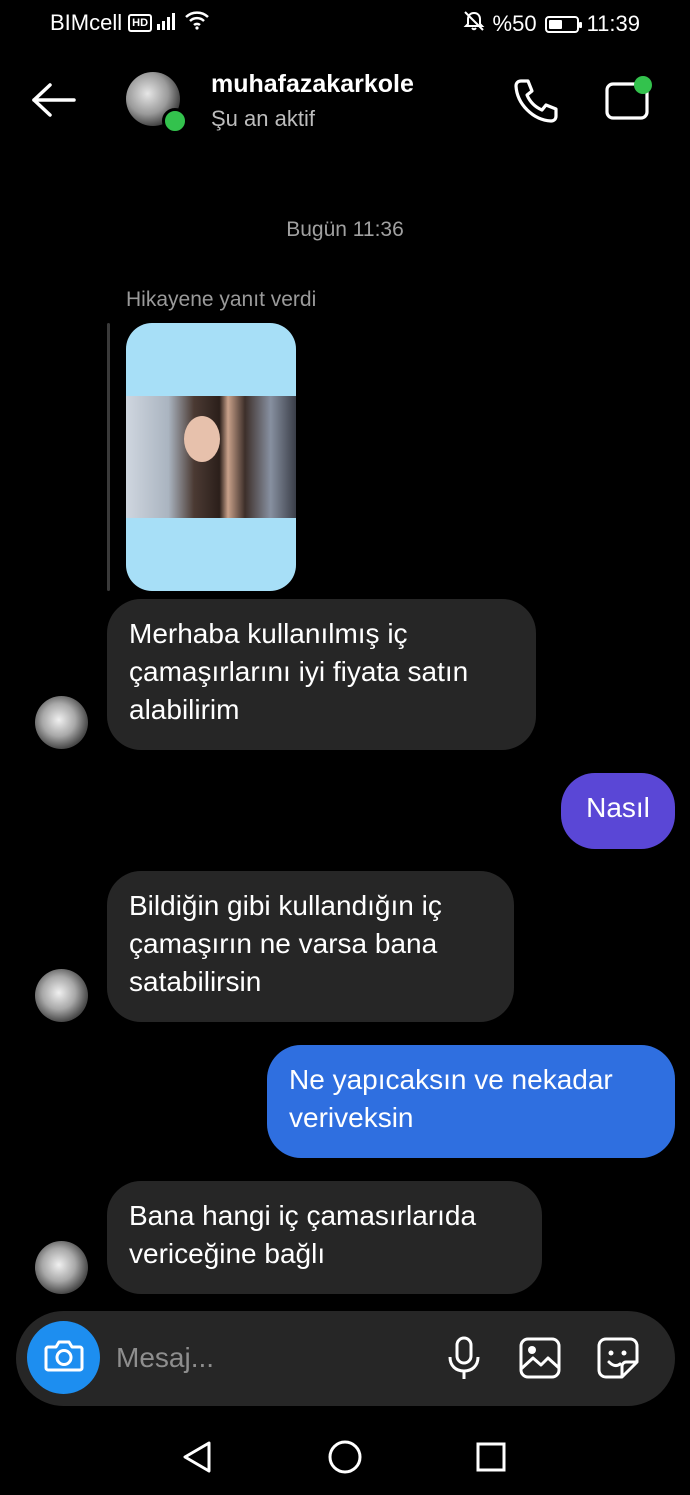  Describe the element at coordinates (629, 99) in the screenshot. I see `video-call-icon` at that location.